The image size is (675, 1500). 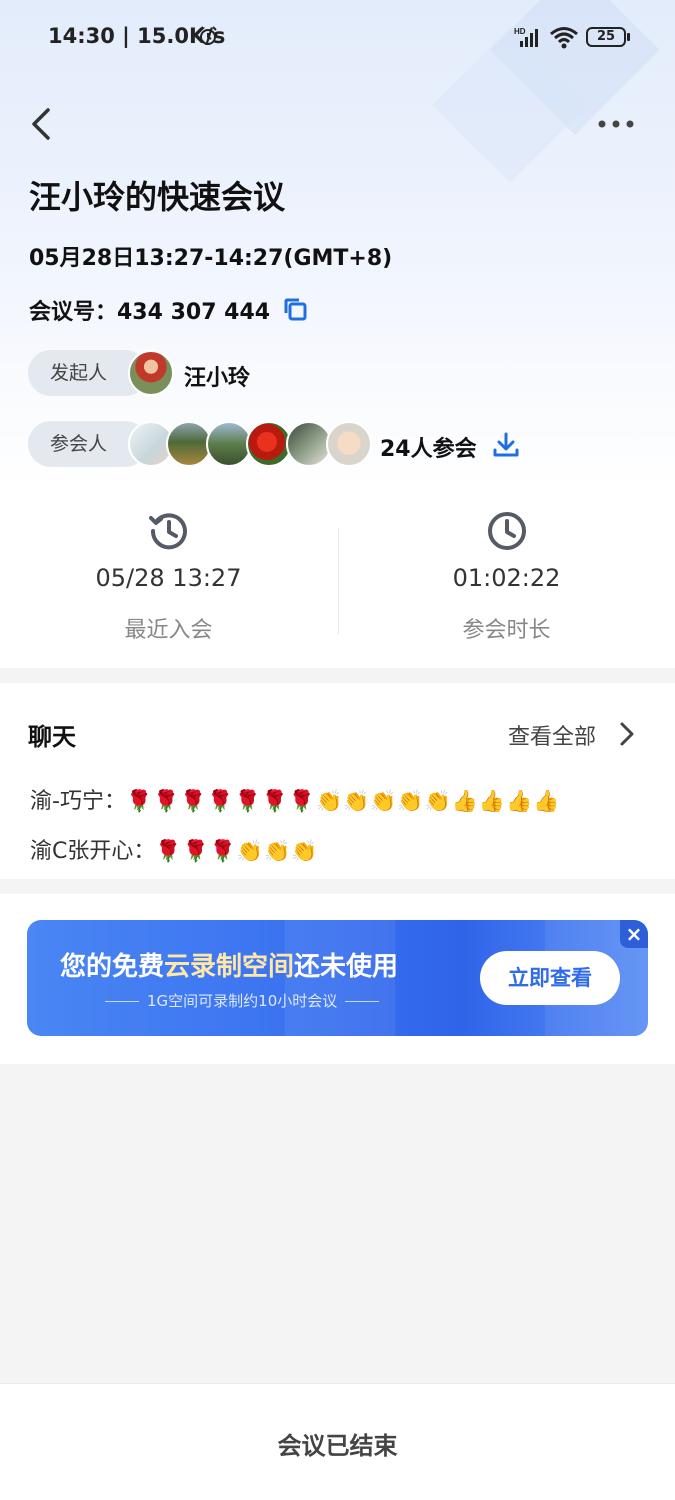 I want to click on battery-icon: 25, so click(x=606, y=37).